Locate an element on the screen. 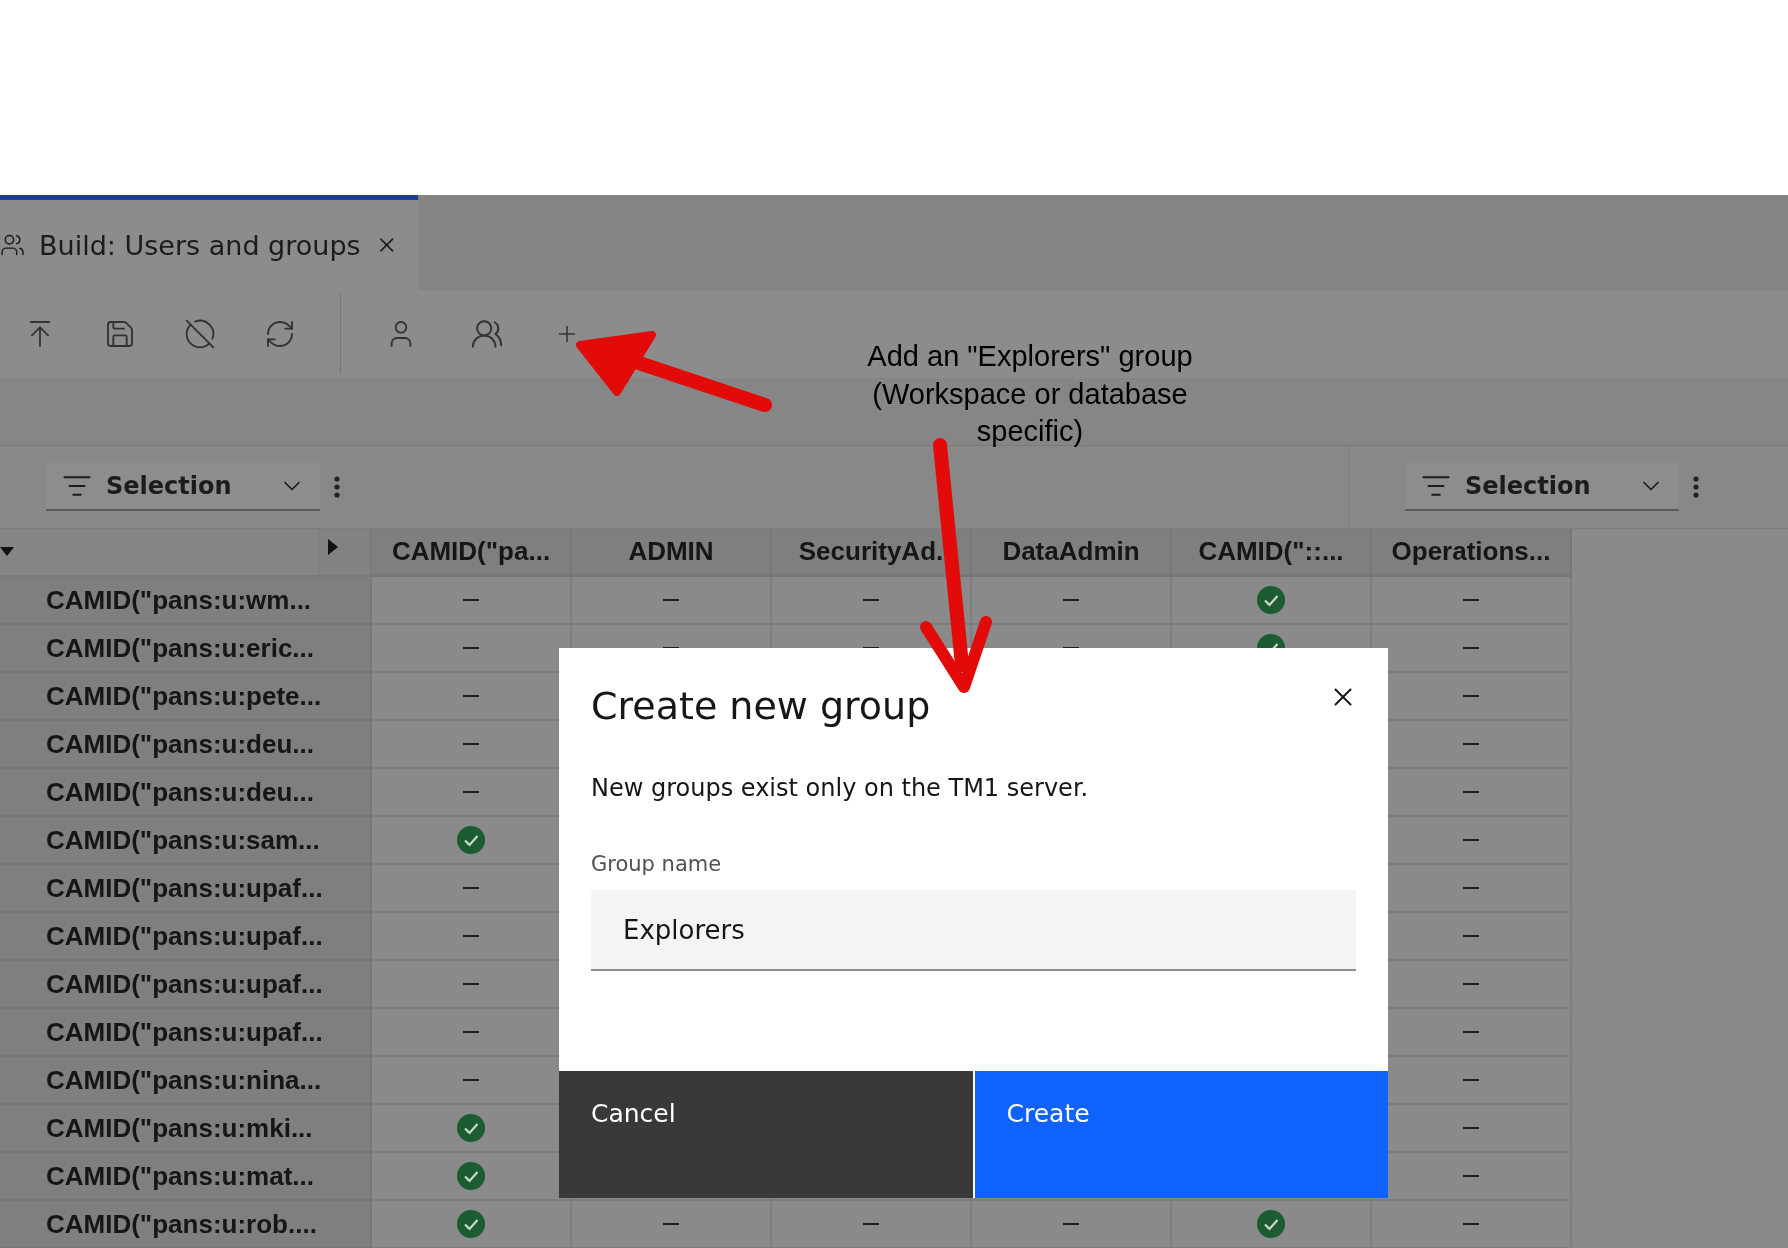 This screenshot has height=1248, width=1788. collapse-triangle-icon is located at coordinates (7, 552).